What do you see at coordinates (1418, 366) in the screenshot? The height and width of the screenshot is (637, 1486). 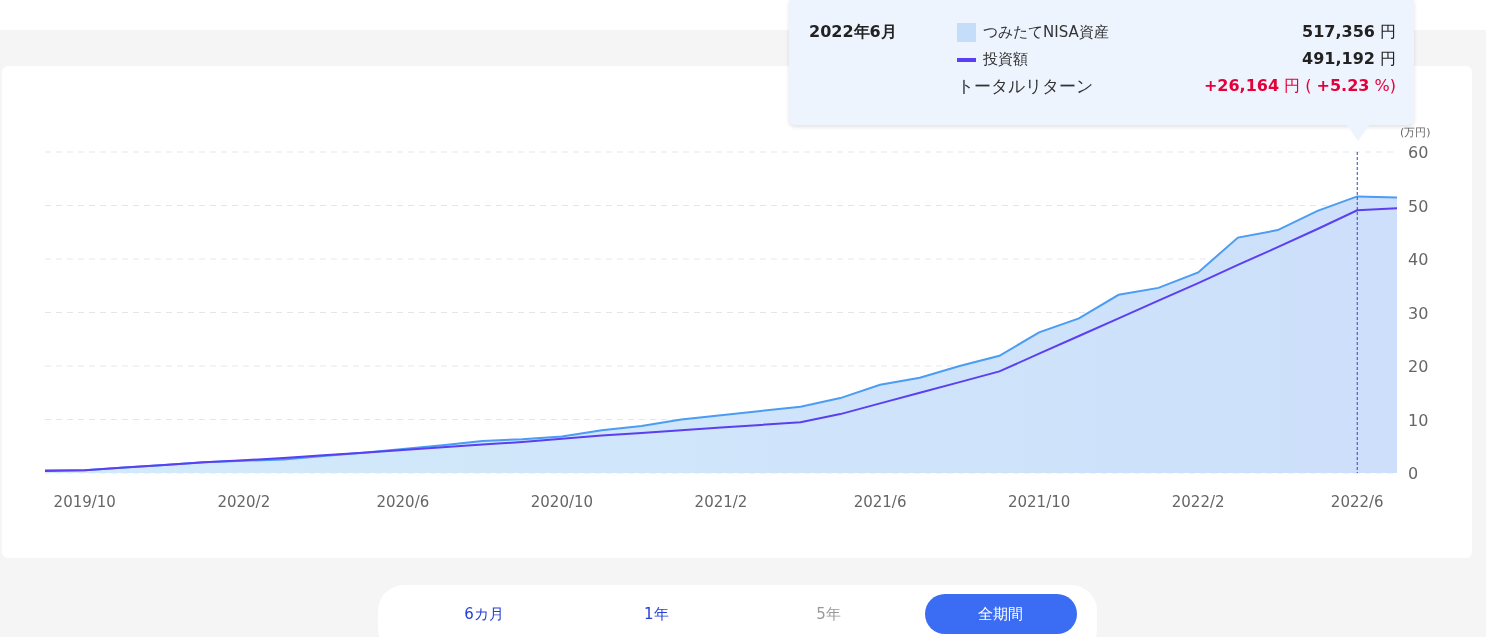 I see `y-tick-label: 20` at bounding box center [1418, 366].